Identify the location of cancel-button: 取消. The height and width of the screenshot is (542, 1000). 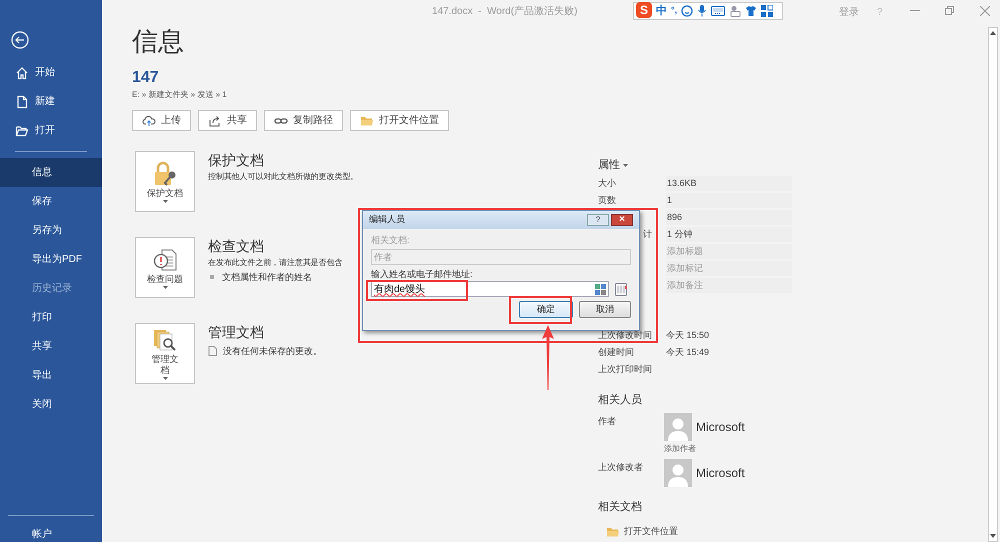
(605, 309).